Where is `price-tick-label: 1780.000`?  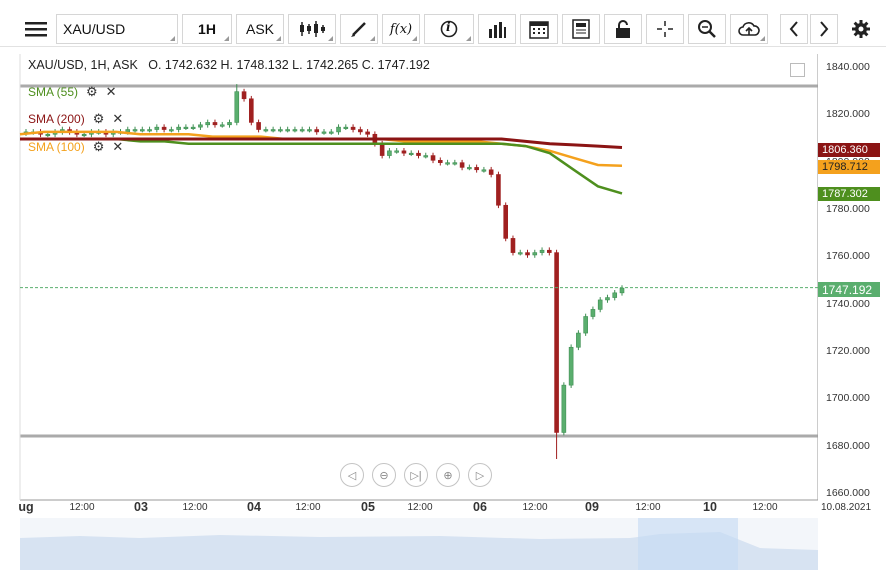 price-tick-label: 1780.000 is located at coordinates (848, 209).